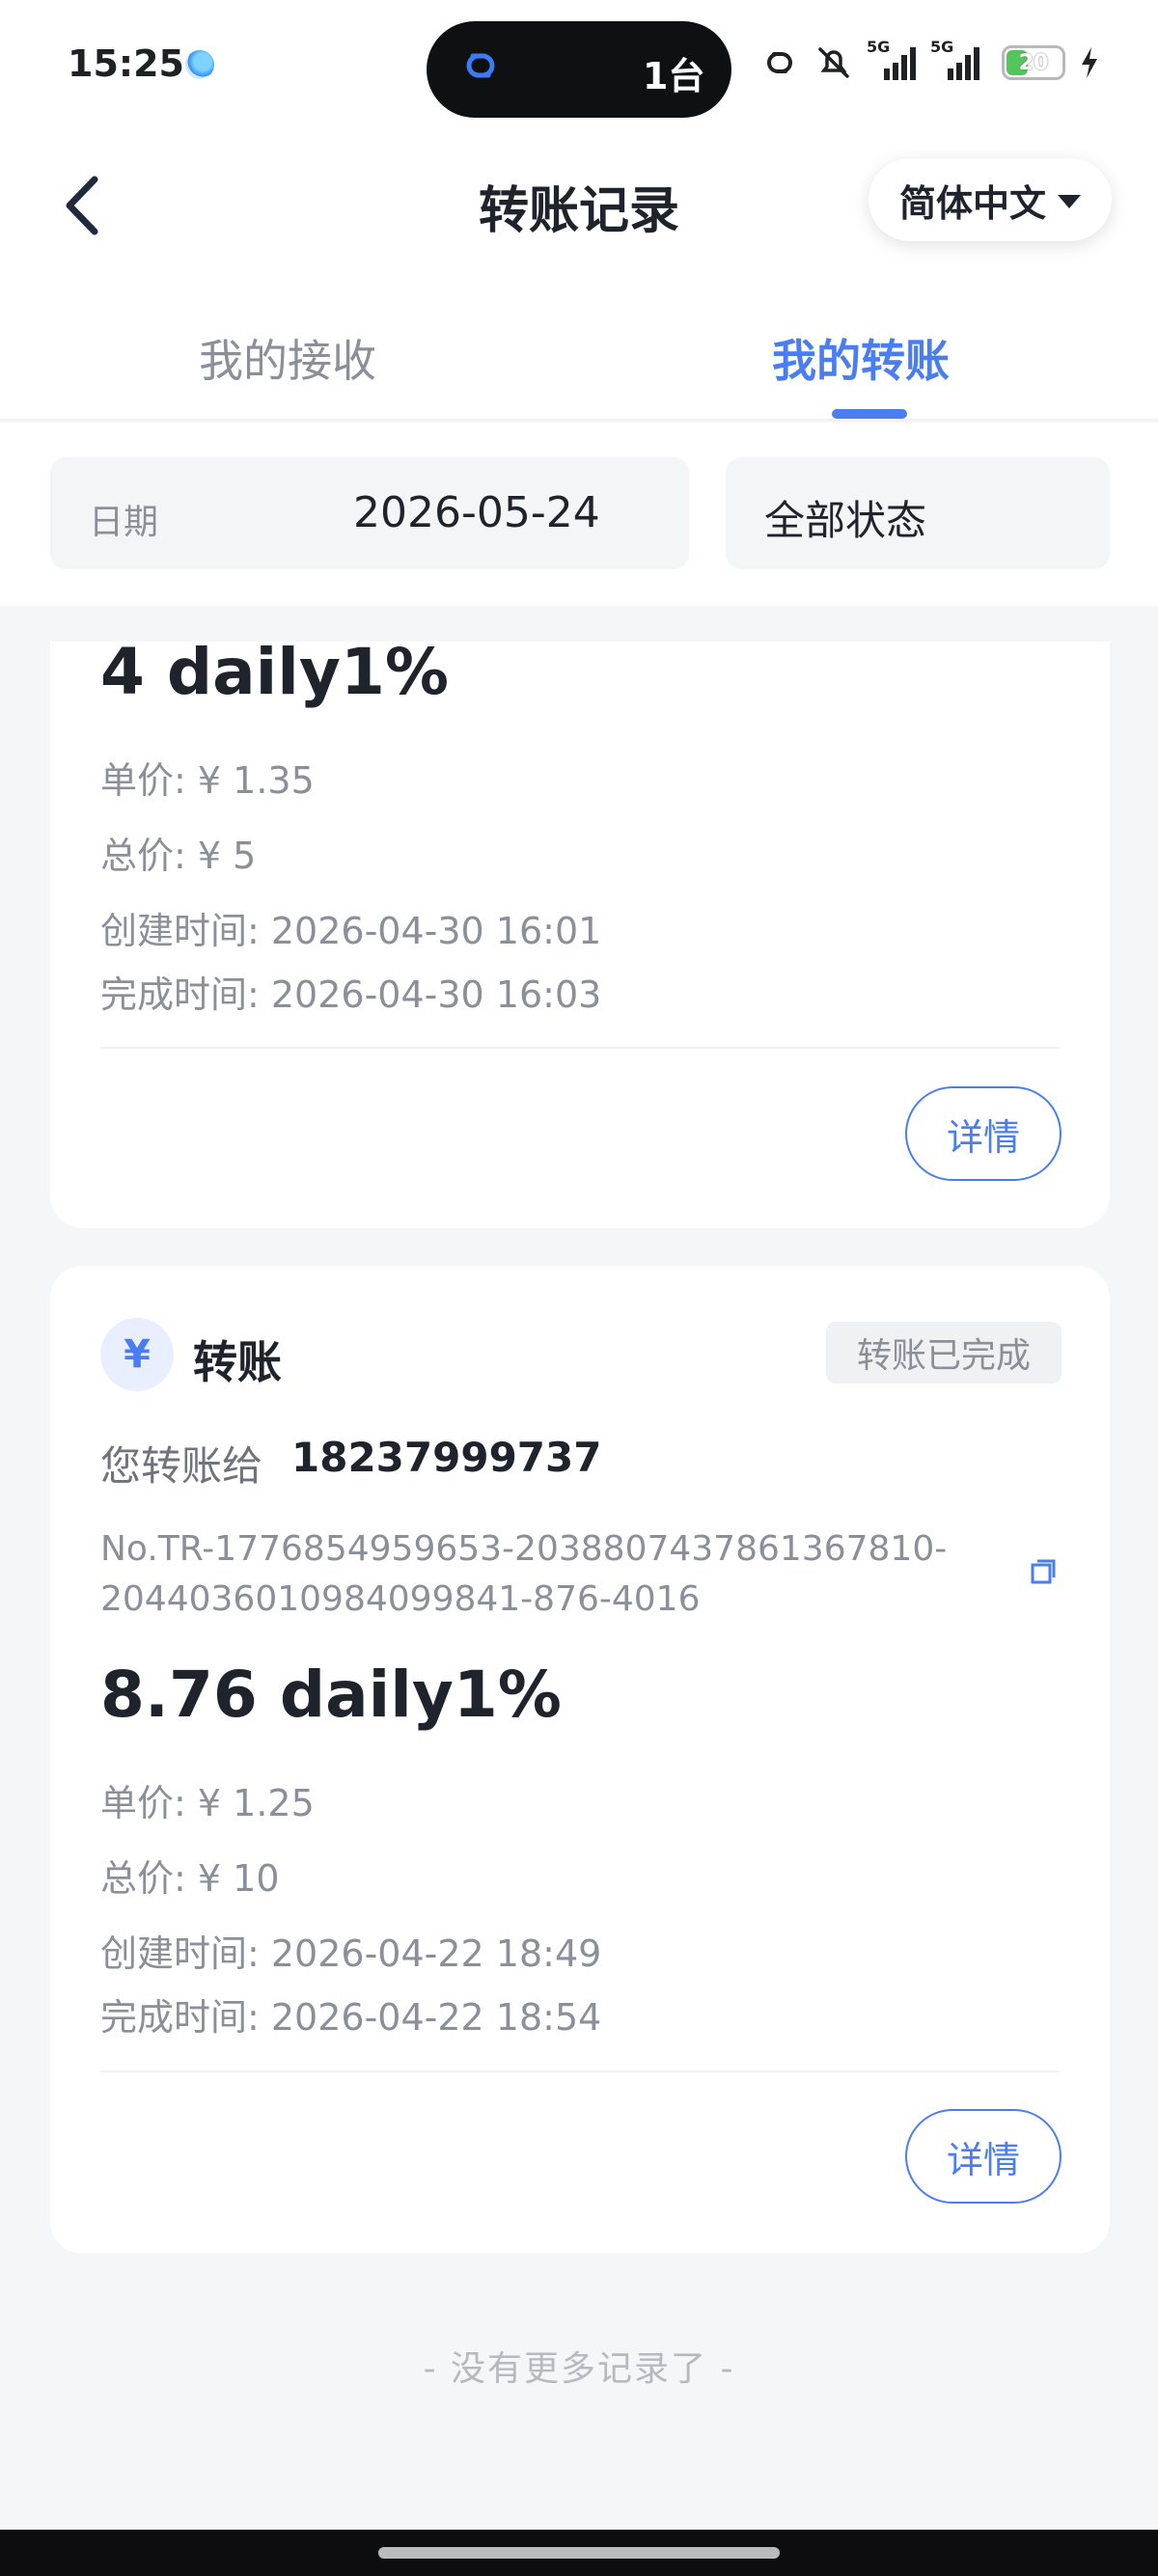 The width and height of the screenshot is (1158, 2576). Describe the element at coordinates (1069, 202) in the screenshot. I see `caret-down-icon` at that location.